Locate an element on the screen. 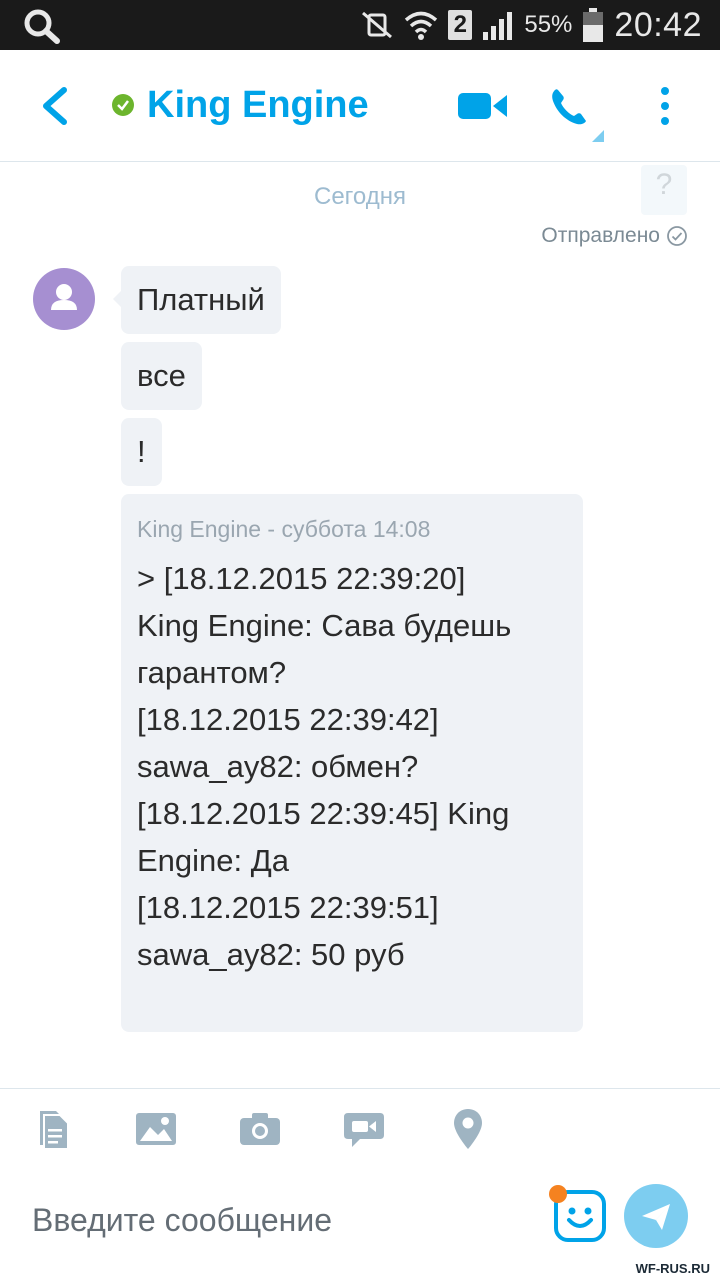 The image size is (720, 1280). attachment-toolbar is located at coordinates (360, 1129).